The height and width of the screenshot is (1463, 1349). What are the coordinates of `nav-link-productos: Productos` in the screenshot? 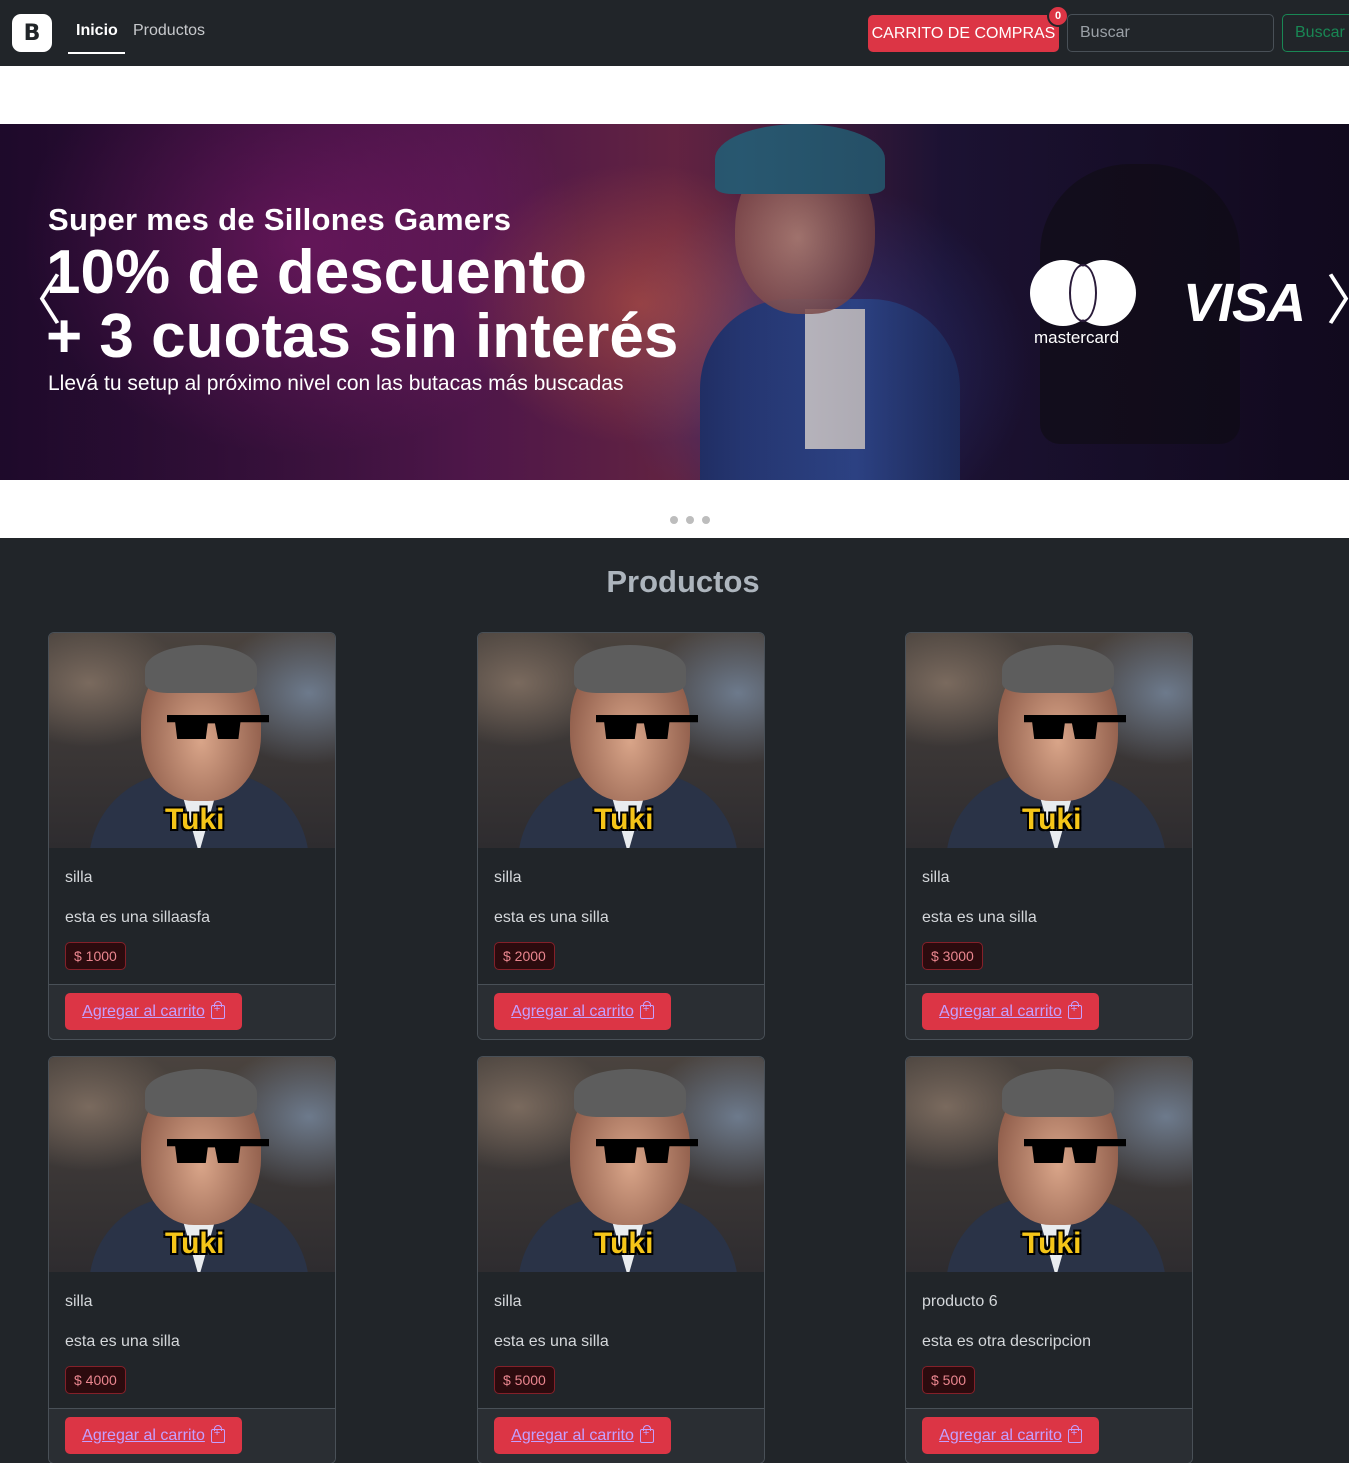 It's located at (169, 31).